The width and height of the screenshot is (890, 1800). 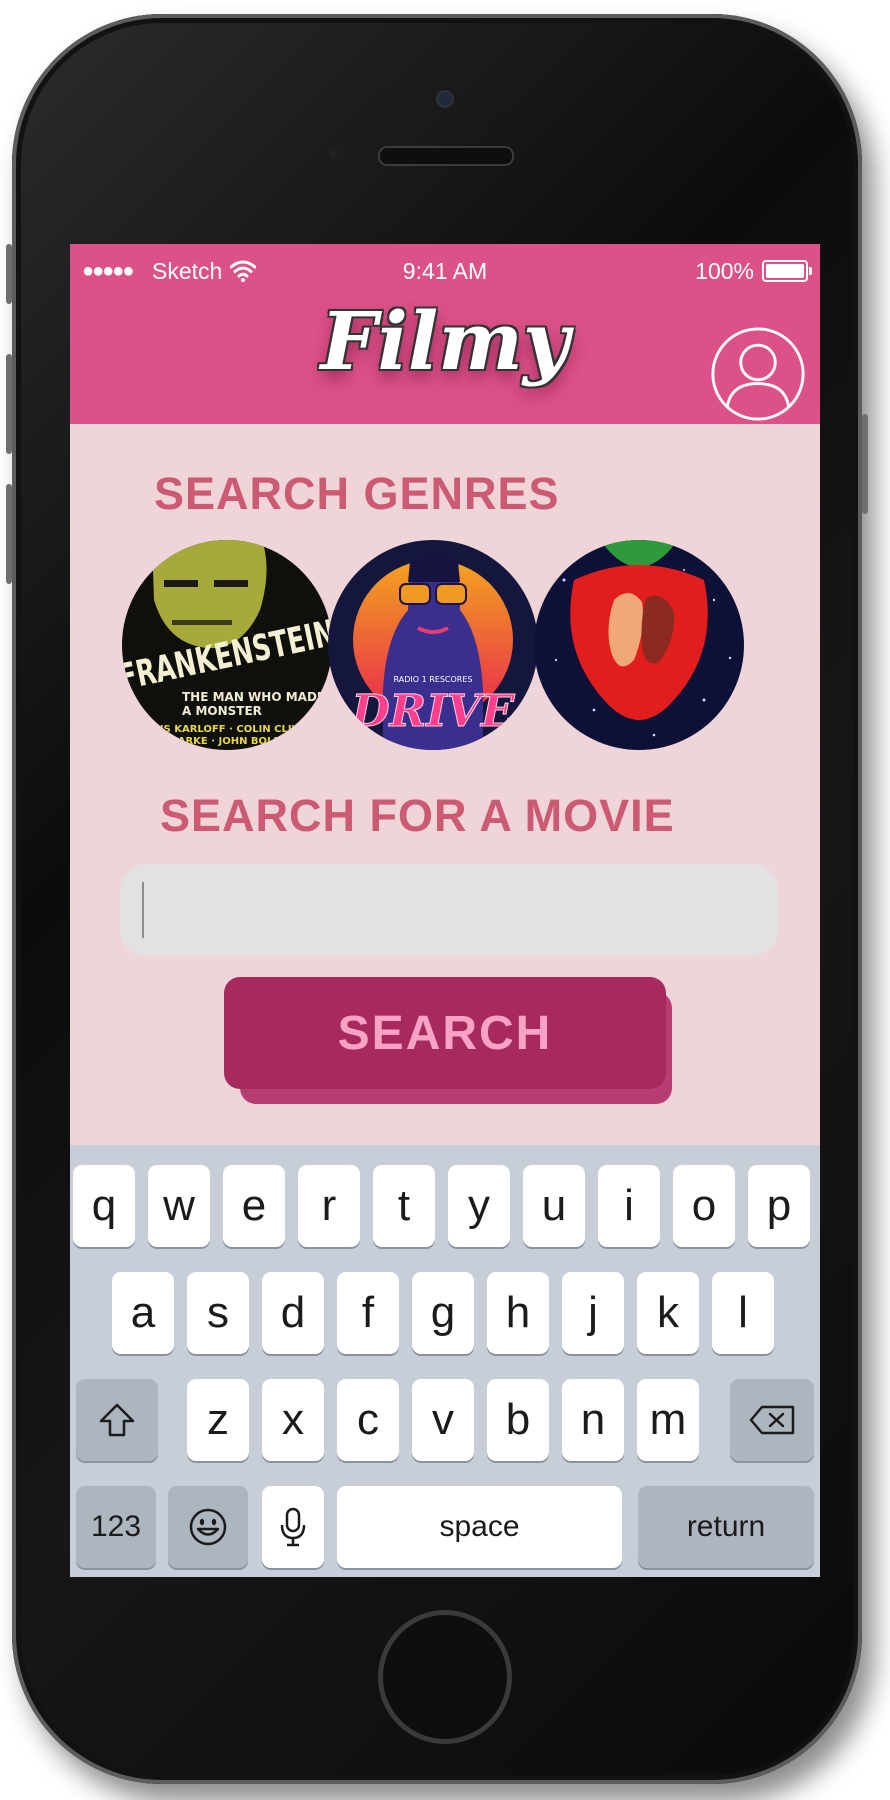 I want to click on earpiece-speaker, so click(x=446, y=156).